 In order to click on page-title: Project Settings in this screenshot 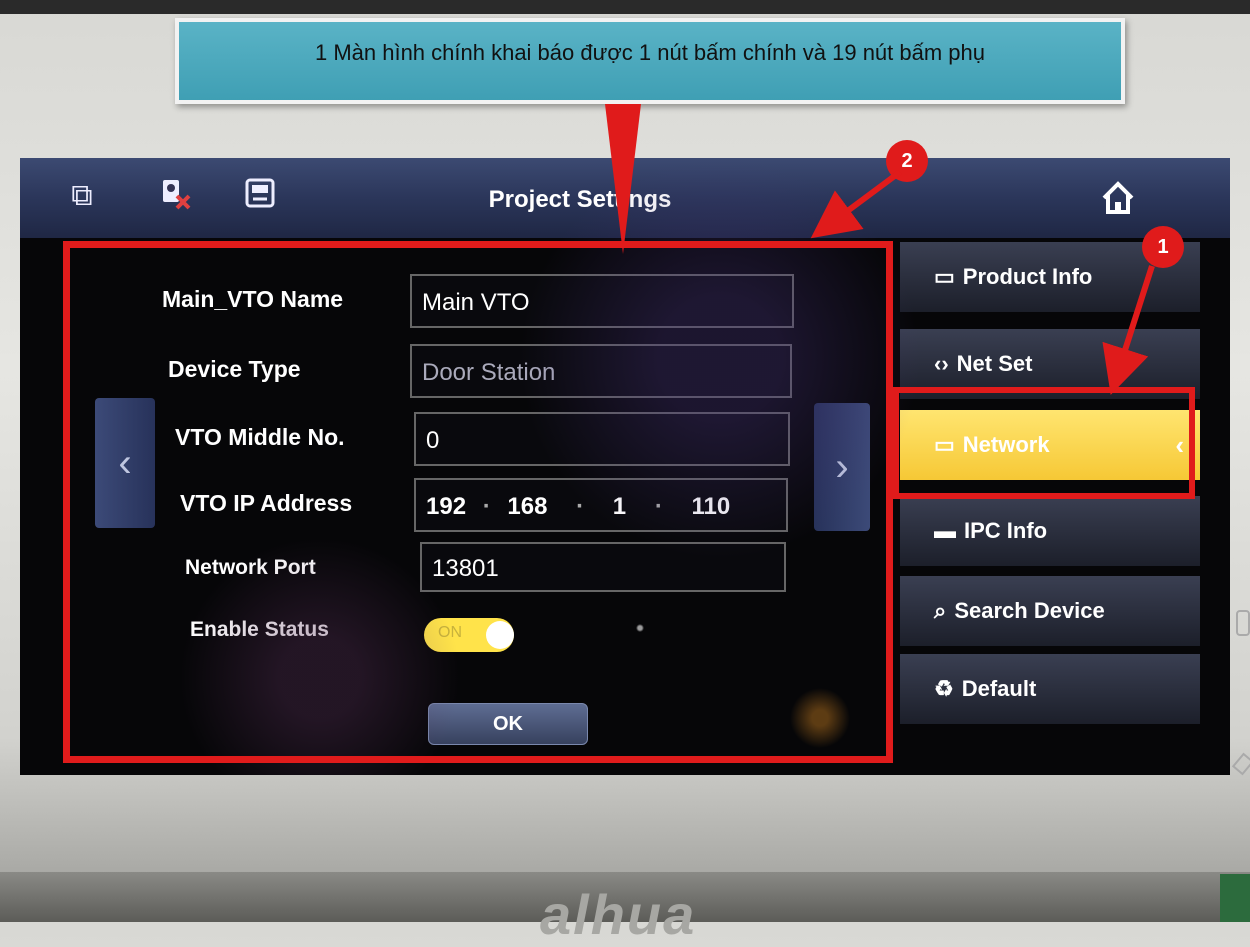, I will do `click(580, 199)`.